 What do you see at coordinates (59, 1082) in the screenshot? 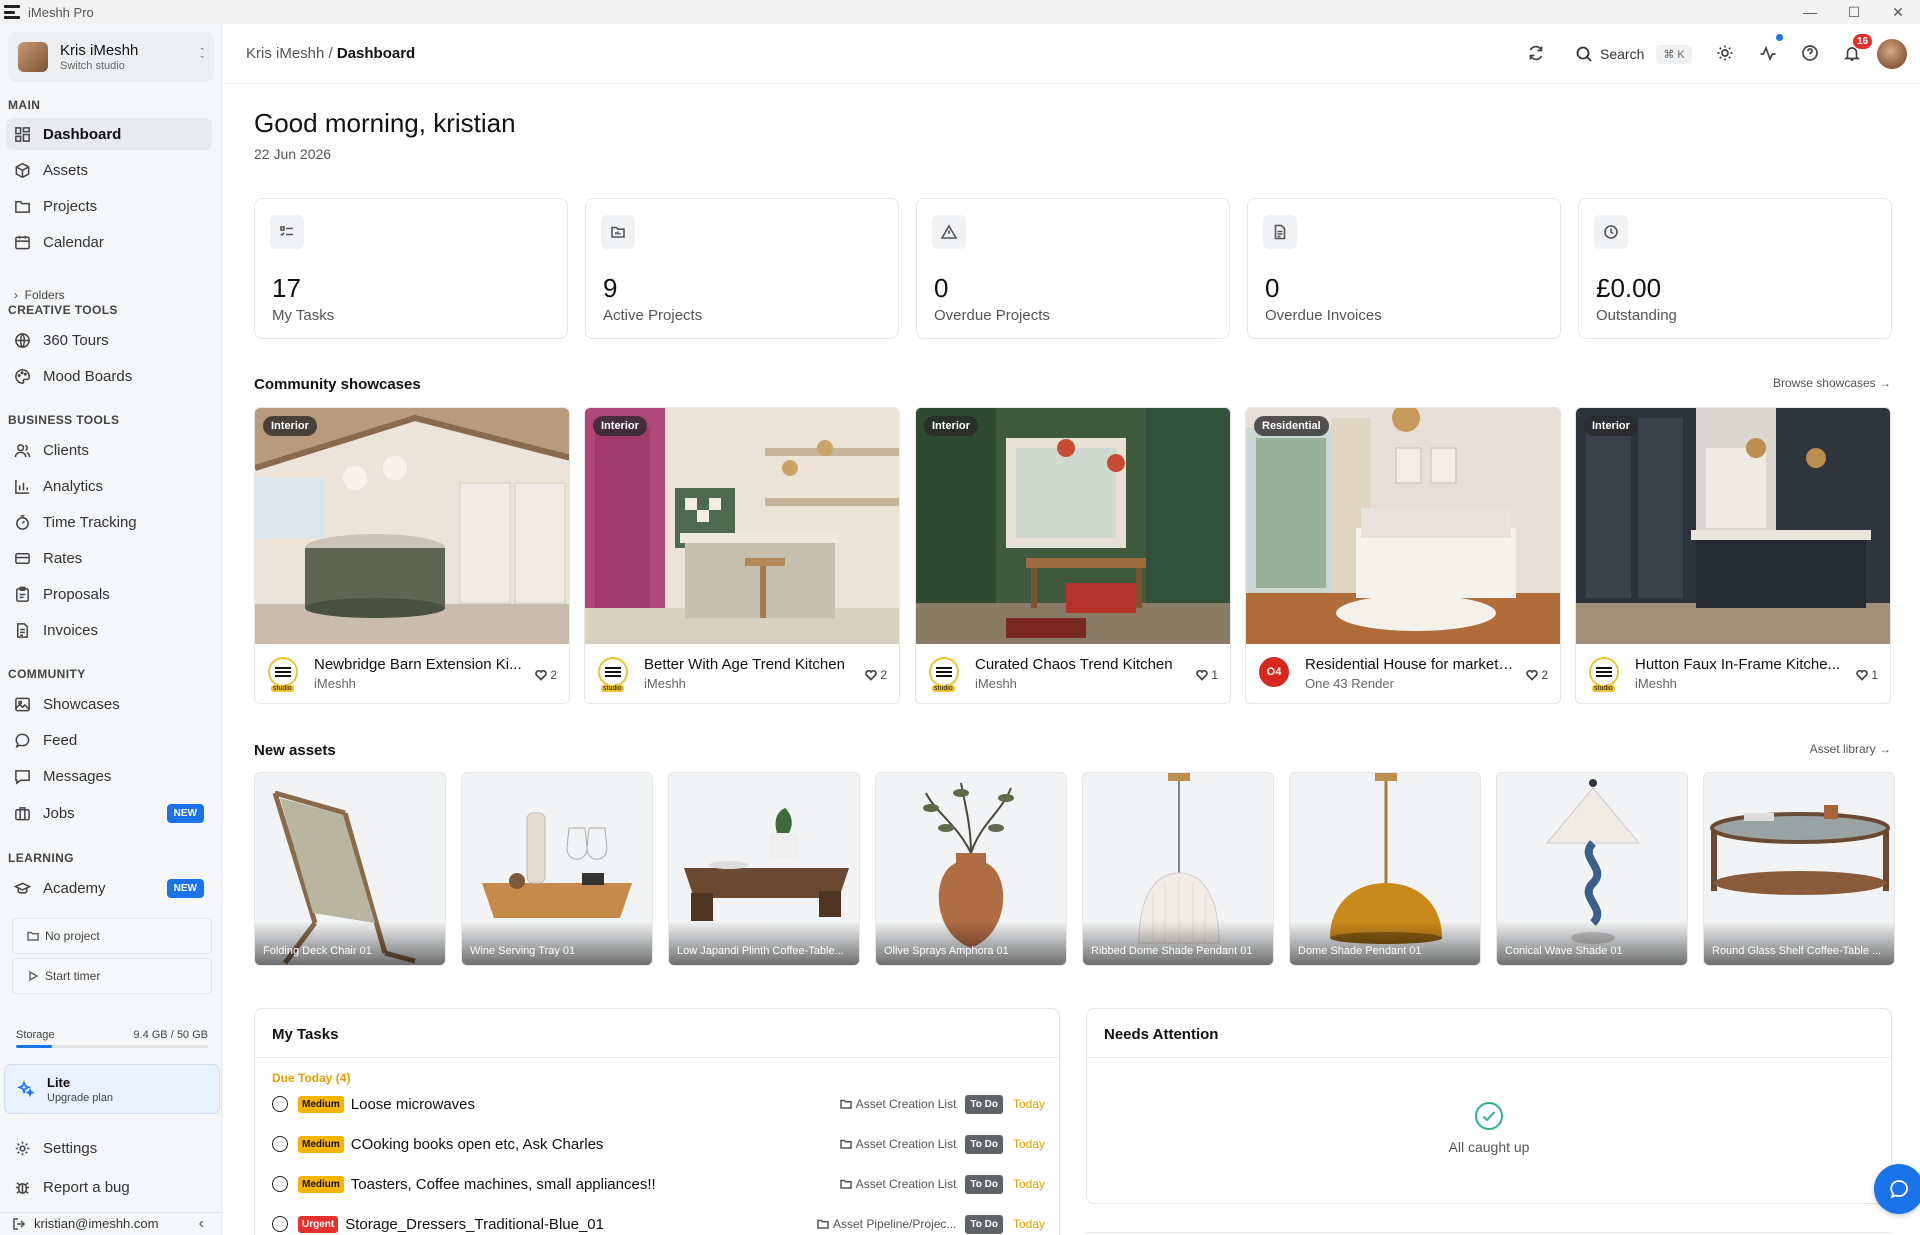
I see `plan-name: Lite` at bounding box center [59, 1082].